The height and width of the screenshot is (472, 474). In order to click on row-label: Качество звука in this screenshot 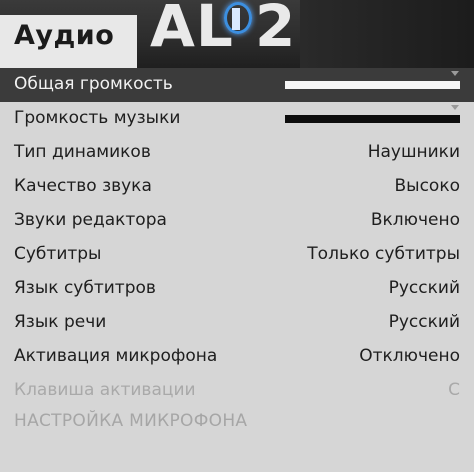, I will do `click(83, 186)`.